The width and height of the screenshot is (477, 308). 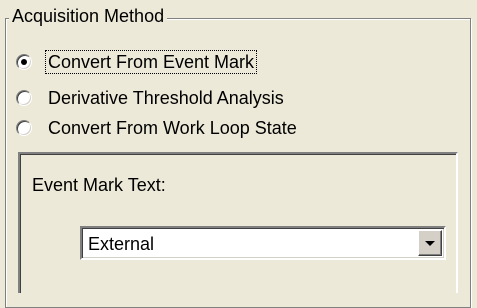 I want to click on radio-label: Convert From Work Loop State, so click(x=172, y=128).